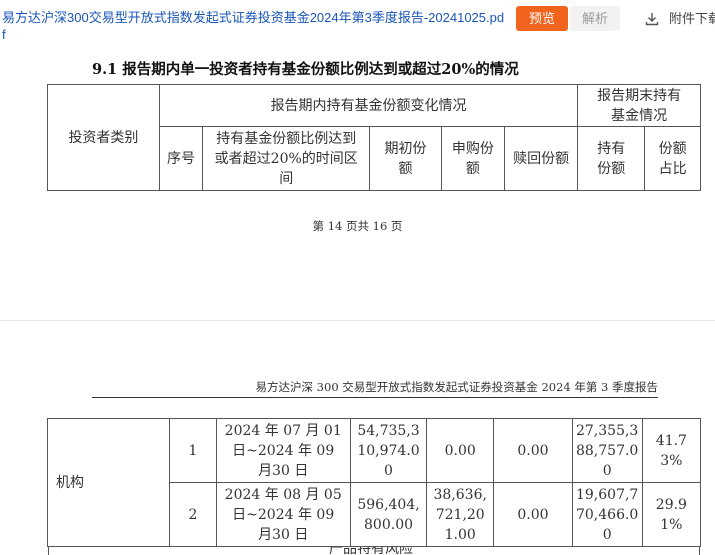 The width and height of the screenshot is (715, 555). I want to click on header-end-group: 报告期末持有基金情况, so click(639, 105).